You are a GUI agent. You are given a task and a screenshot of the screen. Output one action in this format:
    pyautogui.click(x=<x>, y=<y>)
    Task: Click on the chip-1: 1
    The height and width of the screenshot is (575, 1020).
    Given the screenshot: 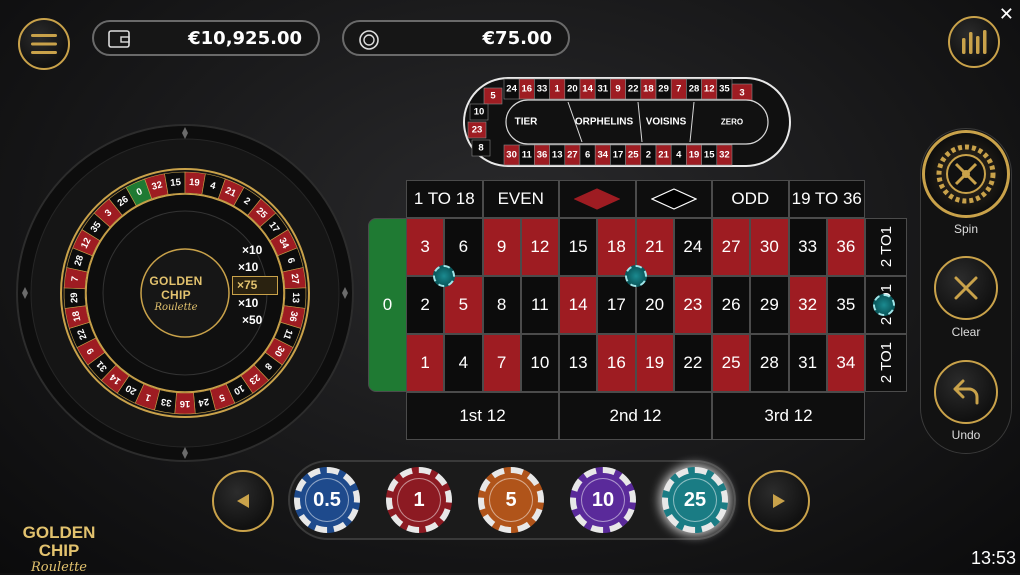 What is the action you would take?
    pyautogui.click(x=419, y=500)
    